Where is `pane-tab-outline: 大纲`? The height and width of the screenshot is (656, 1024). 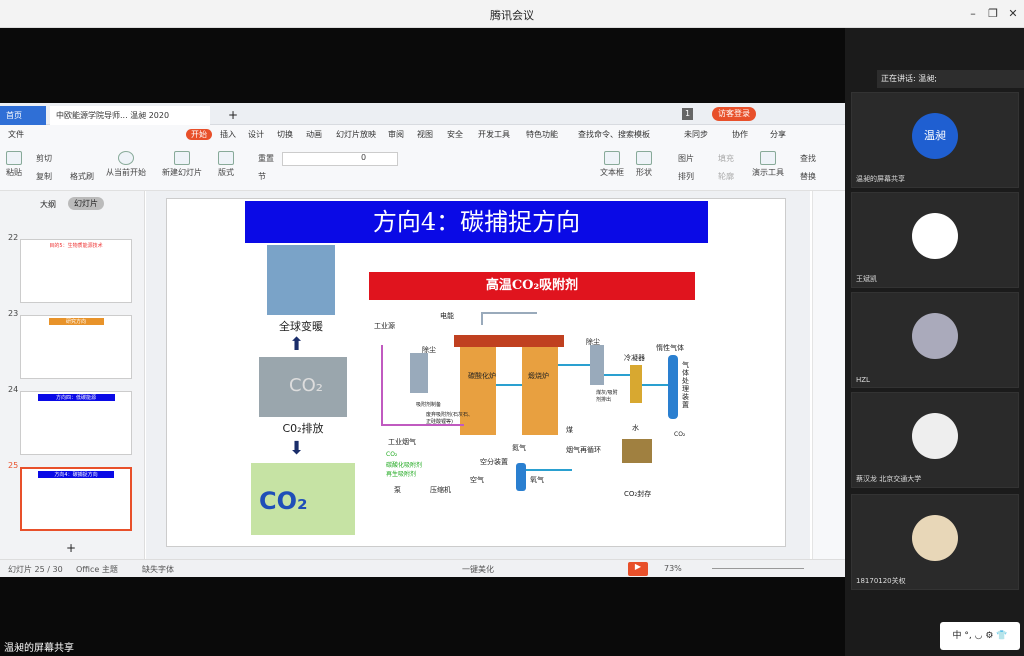 pane-tab-outline: 大纲 is located at coordinates (48, 204).